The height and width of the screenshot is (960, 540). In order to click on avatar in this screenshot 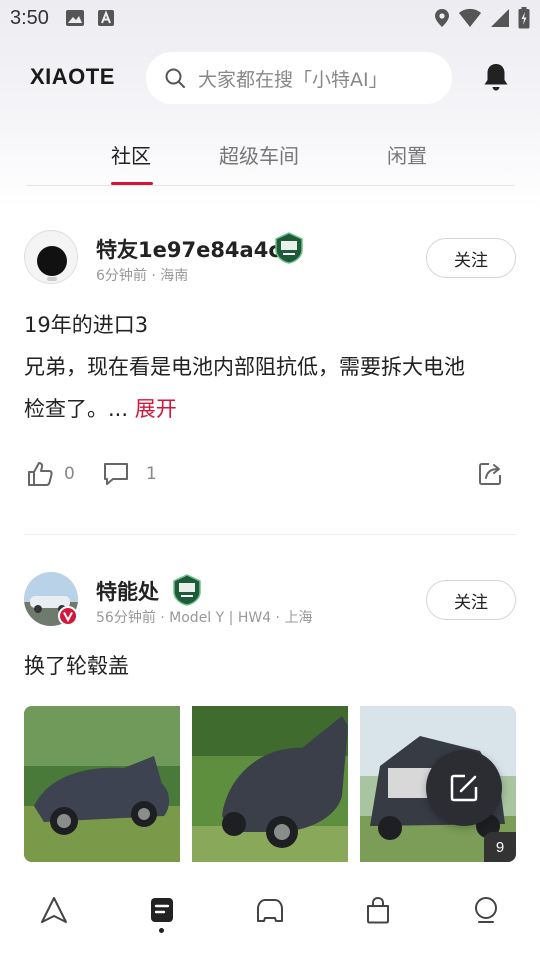, I will do `click(51, 257)`.